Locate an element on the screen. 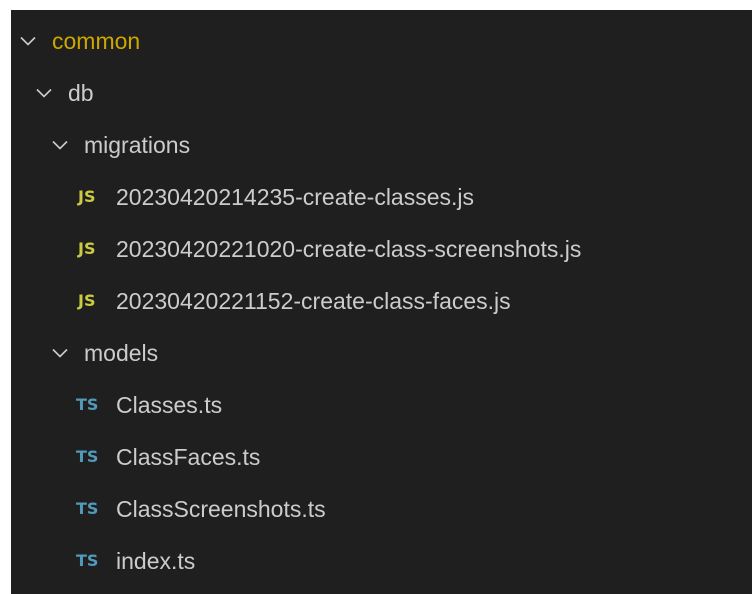  folder-label: db is located at coordinates (81, 92).